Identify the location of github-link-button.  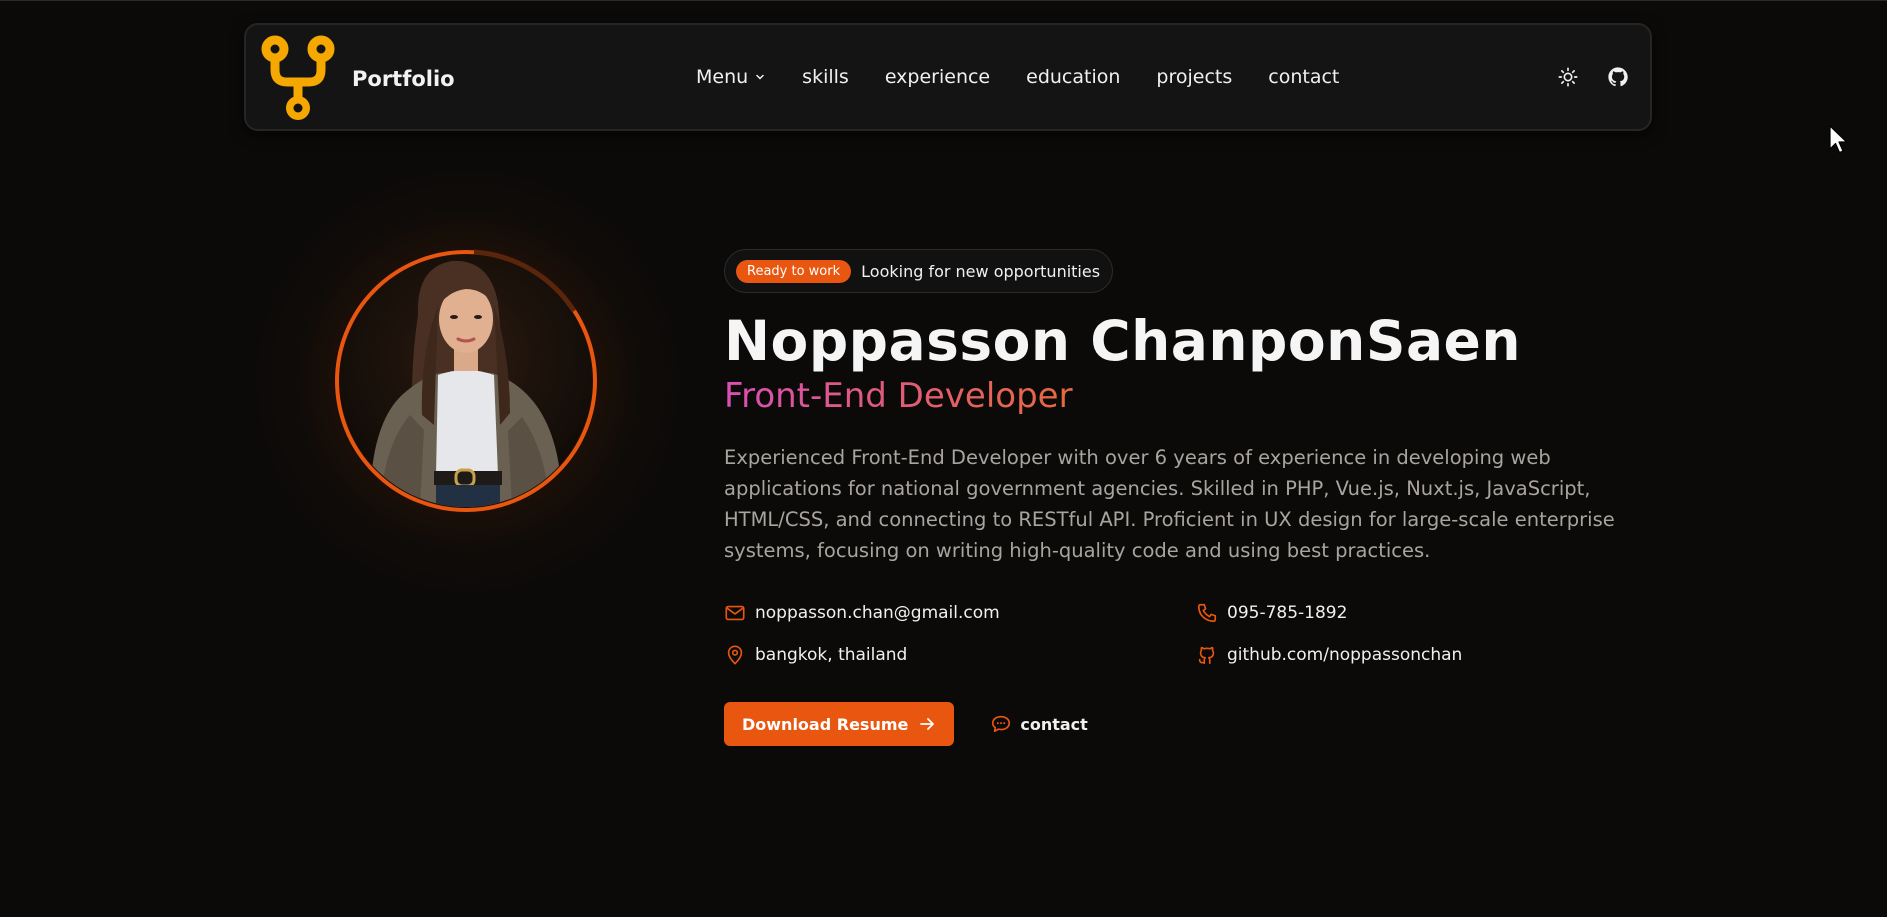
(1618, 77).